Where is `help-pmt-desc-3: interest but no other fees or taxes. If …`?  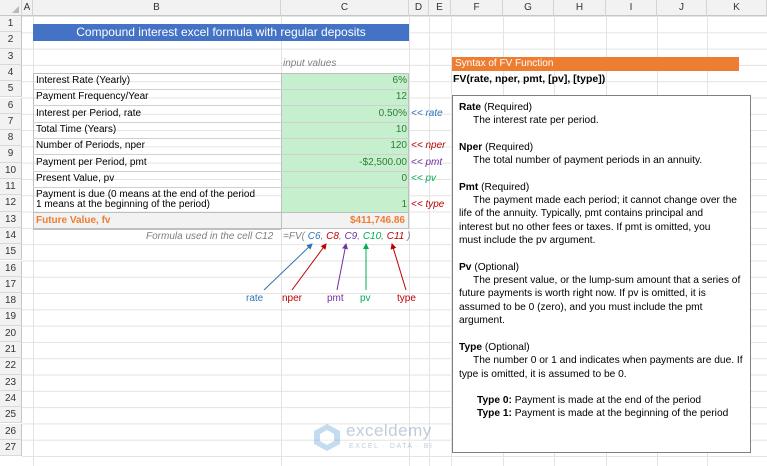 help-pmt-desc-3: interest but no other fees or taxes. If … is located at coordinates (585, 227).